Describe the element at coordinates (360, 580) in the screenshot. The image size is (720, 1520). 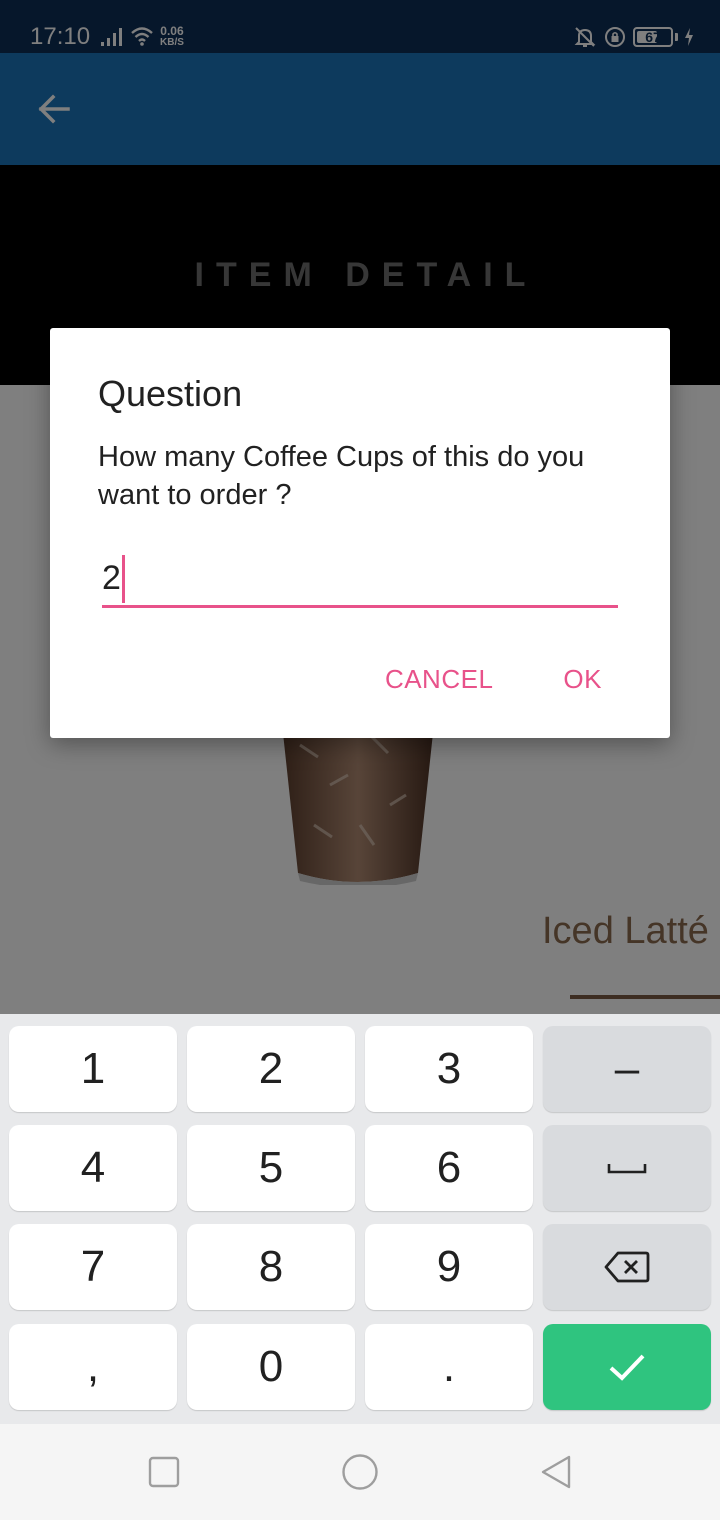
I see `quantity-input: 2` at that location.